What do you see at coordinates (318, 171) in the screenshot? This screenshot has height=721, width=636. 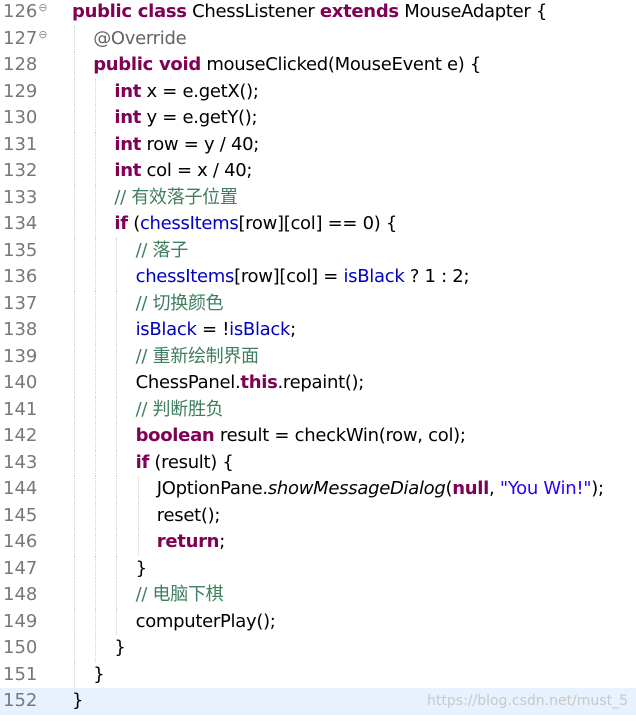 I see `code-line: 132 int col = x / 40;` at bounding box center [318, 171].